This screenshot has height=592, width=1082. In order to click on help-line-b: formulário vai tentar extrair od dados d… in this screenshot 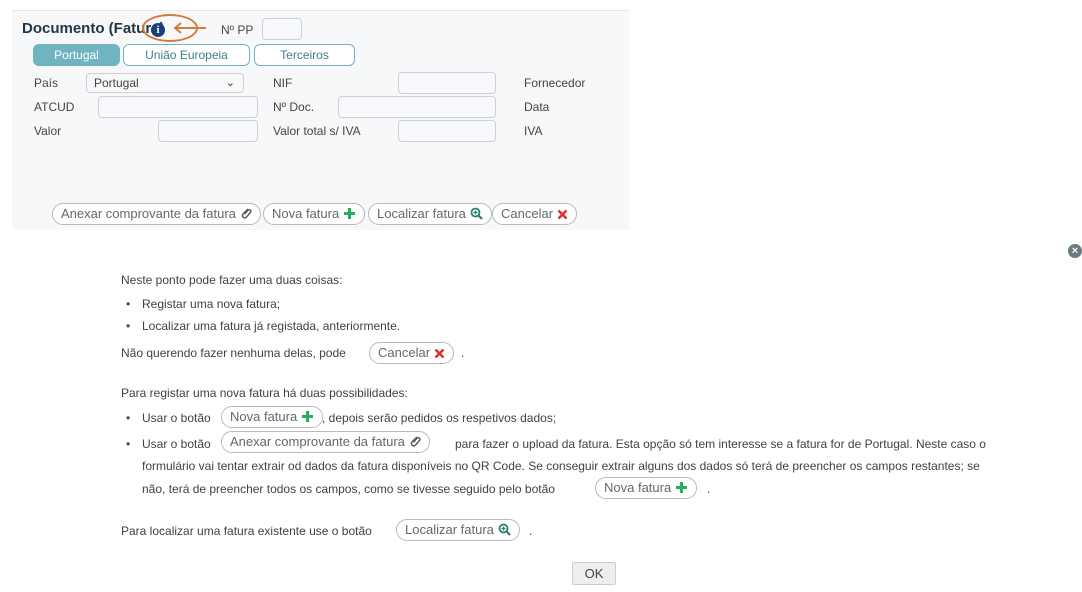, I will do `click(561, 466)`.